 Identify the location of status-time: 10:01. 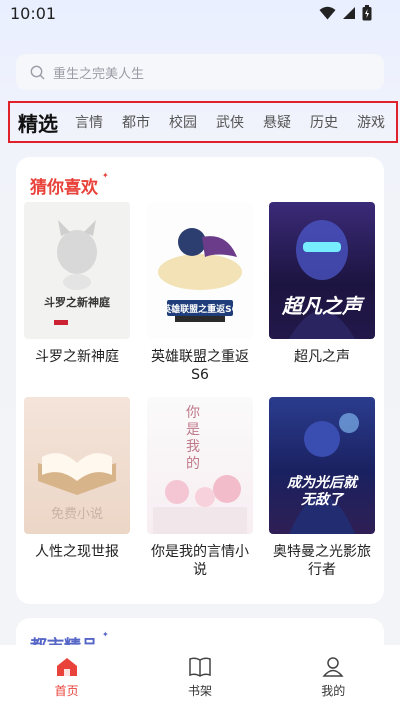
(33, 13).